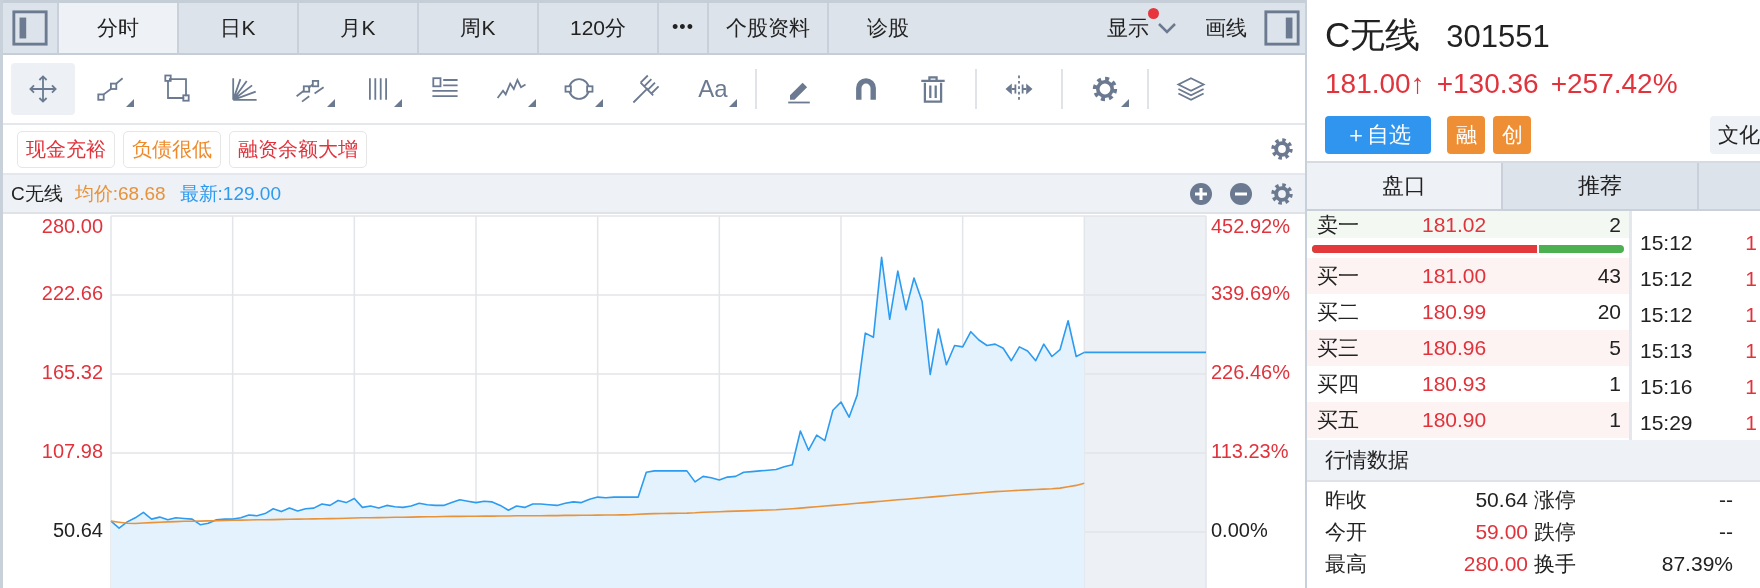  What do you see at coordinates (1601, 186) in the screenshot?
I see `tab: 推荐` at bounding box center [1601, 186].